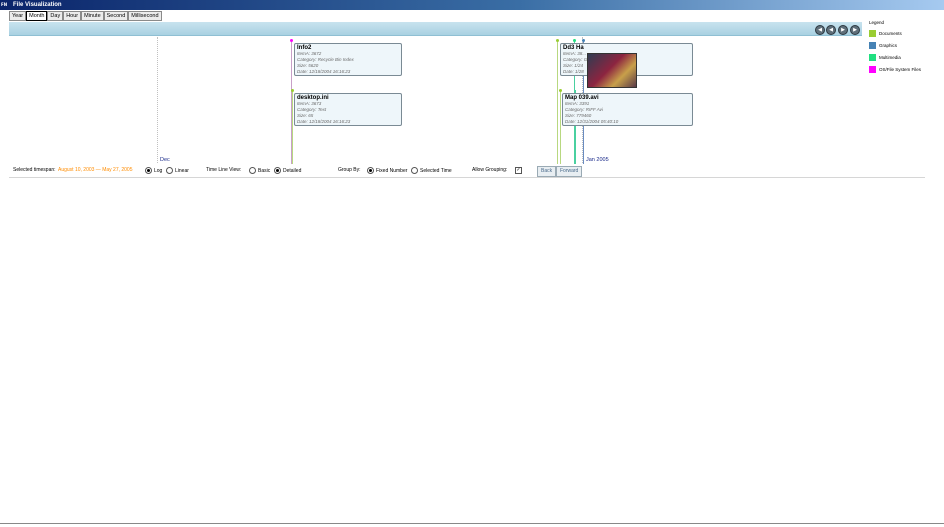 The image size is (944, 527). What do you see at coordinates (116, 16) in the screenshot?
I see `tab-second: Second` at bounding box center [116, 16].